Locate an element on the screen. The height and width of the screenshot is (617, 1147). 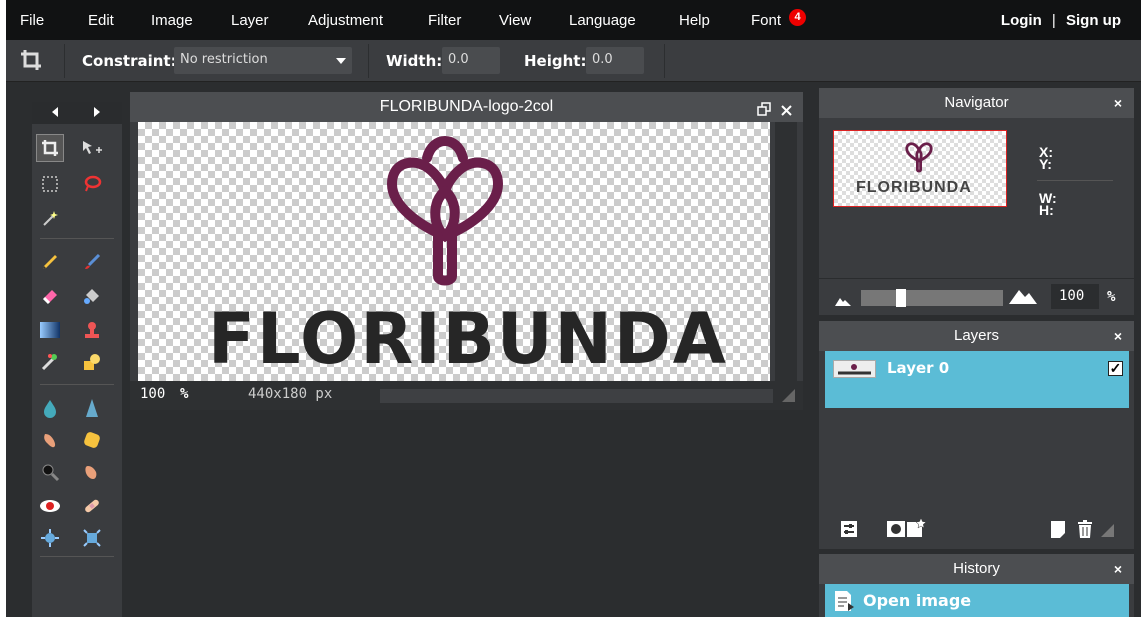
navigator-zoom-unit: % is located at coordinates (1111, 297).